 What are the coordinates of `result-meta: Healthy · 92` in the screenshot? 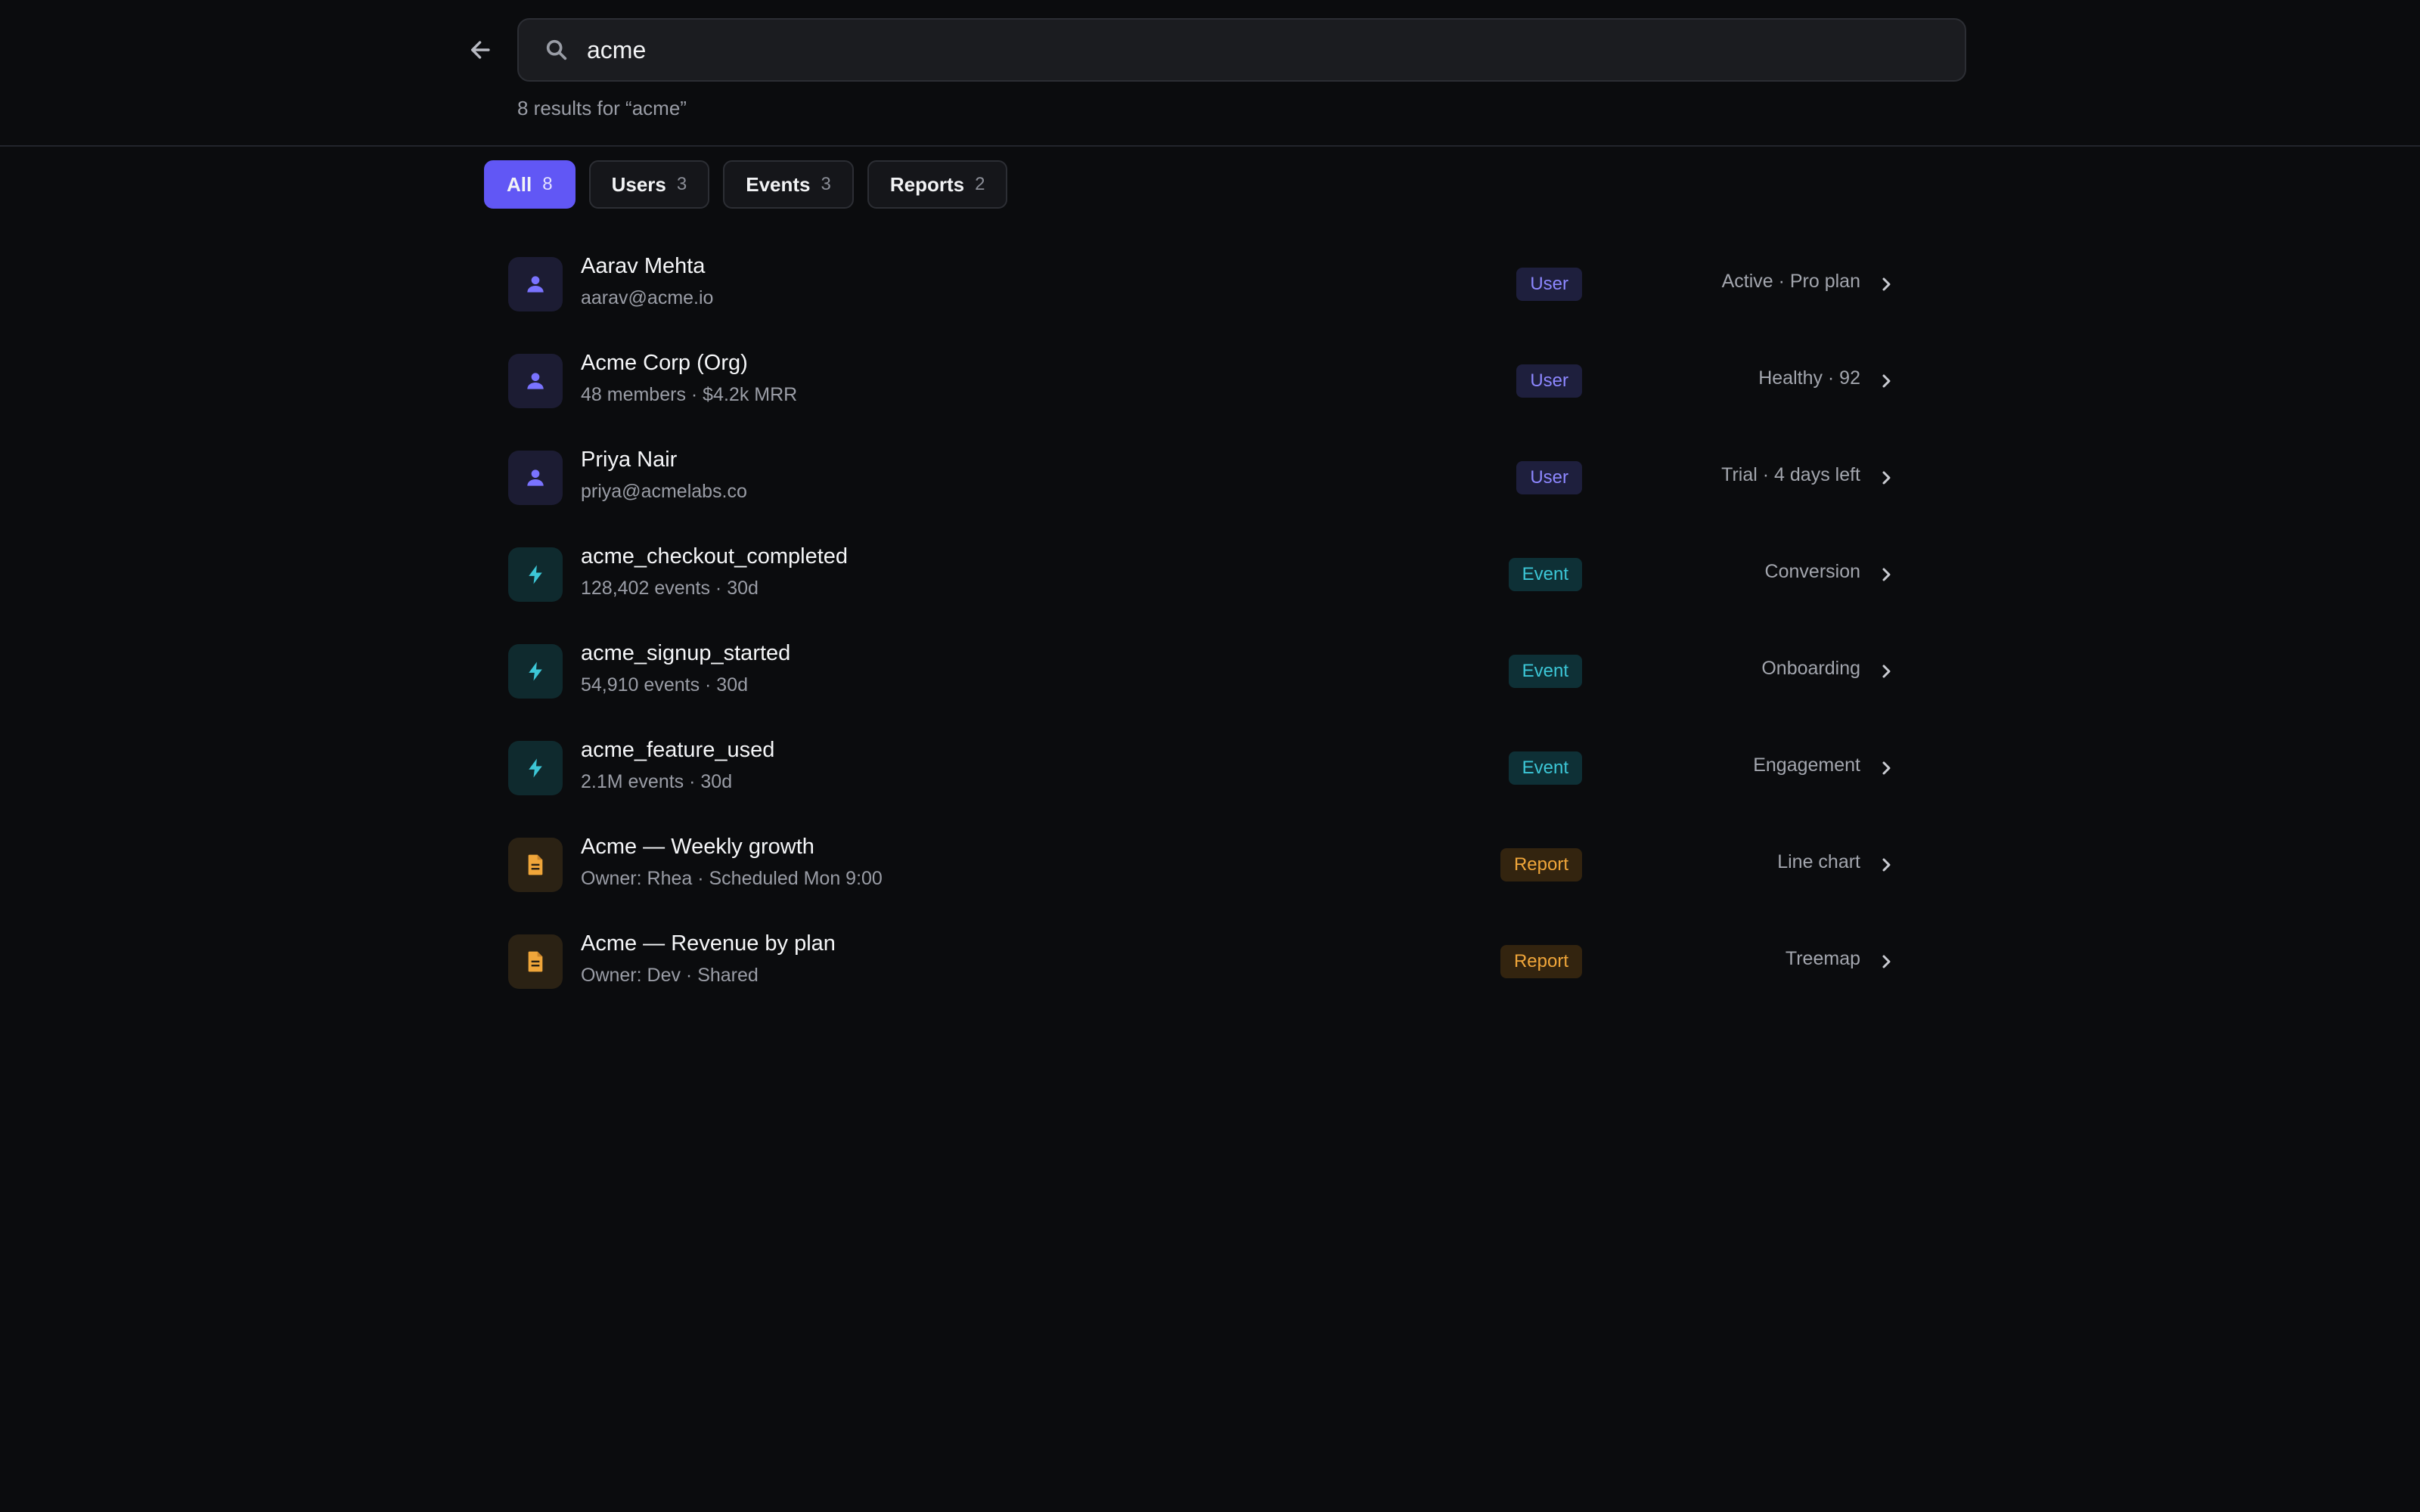 It's located at (1809, 378).